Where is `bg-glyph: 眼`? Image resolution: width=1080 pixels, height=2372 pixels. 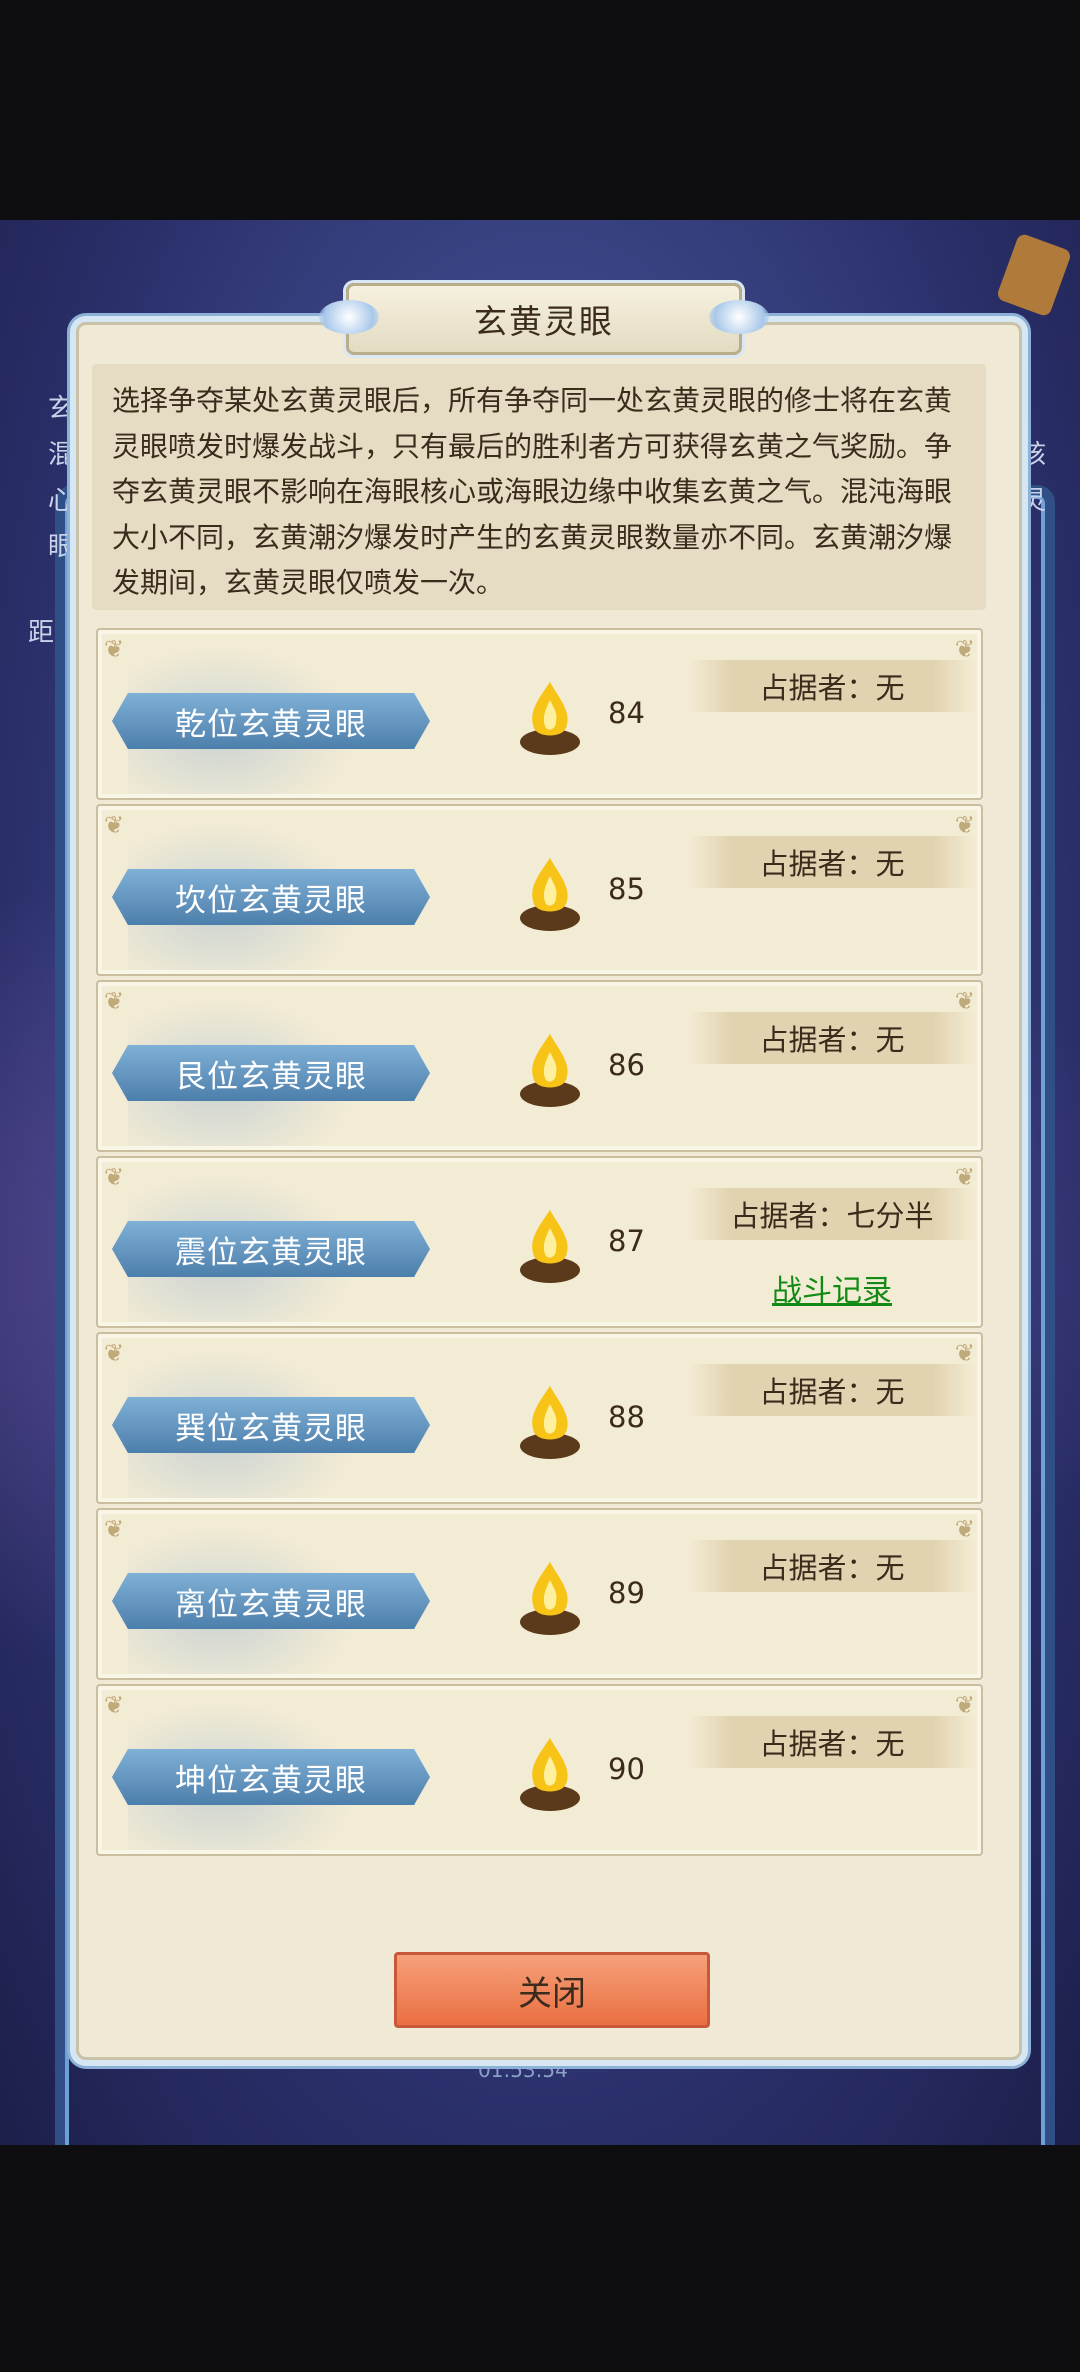
bg-glyph: 眼 is located at coordinates (61, 547).